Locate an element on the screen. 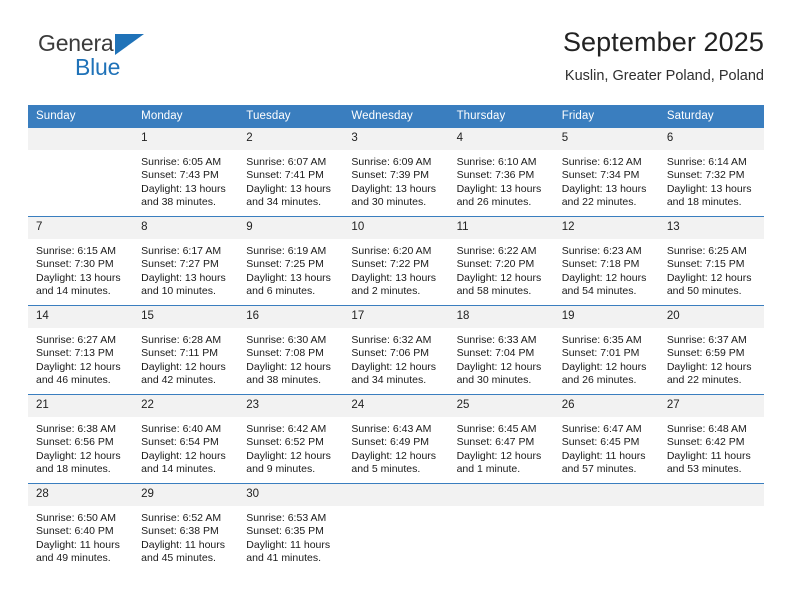 This screenshot has width=792, height=612. sunset-text: Sunset: 7:36 PM is located at coordinates (495, 175).